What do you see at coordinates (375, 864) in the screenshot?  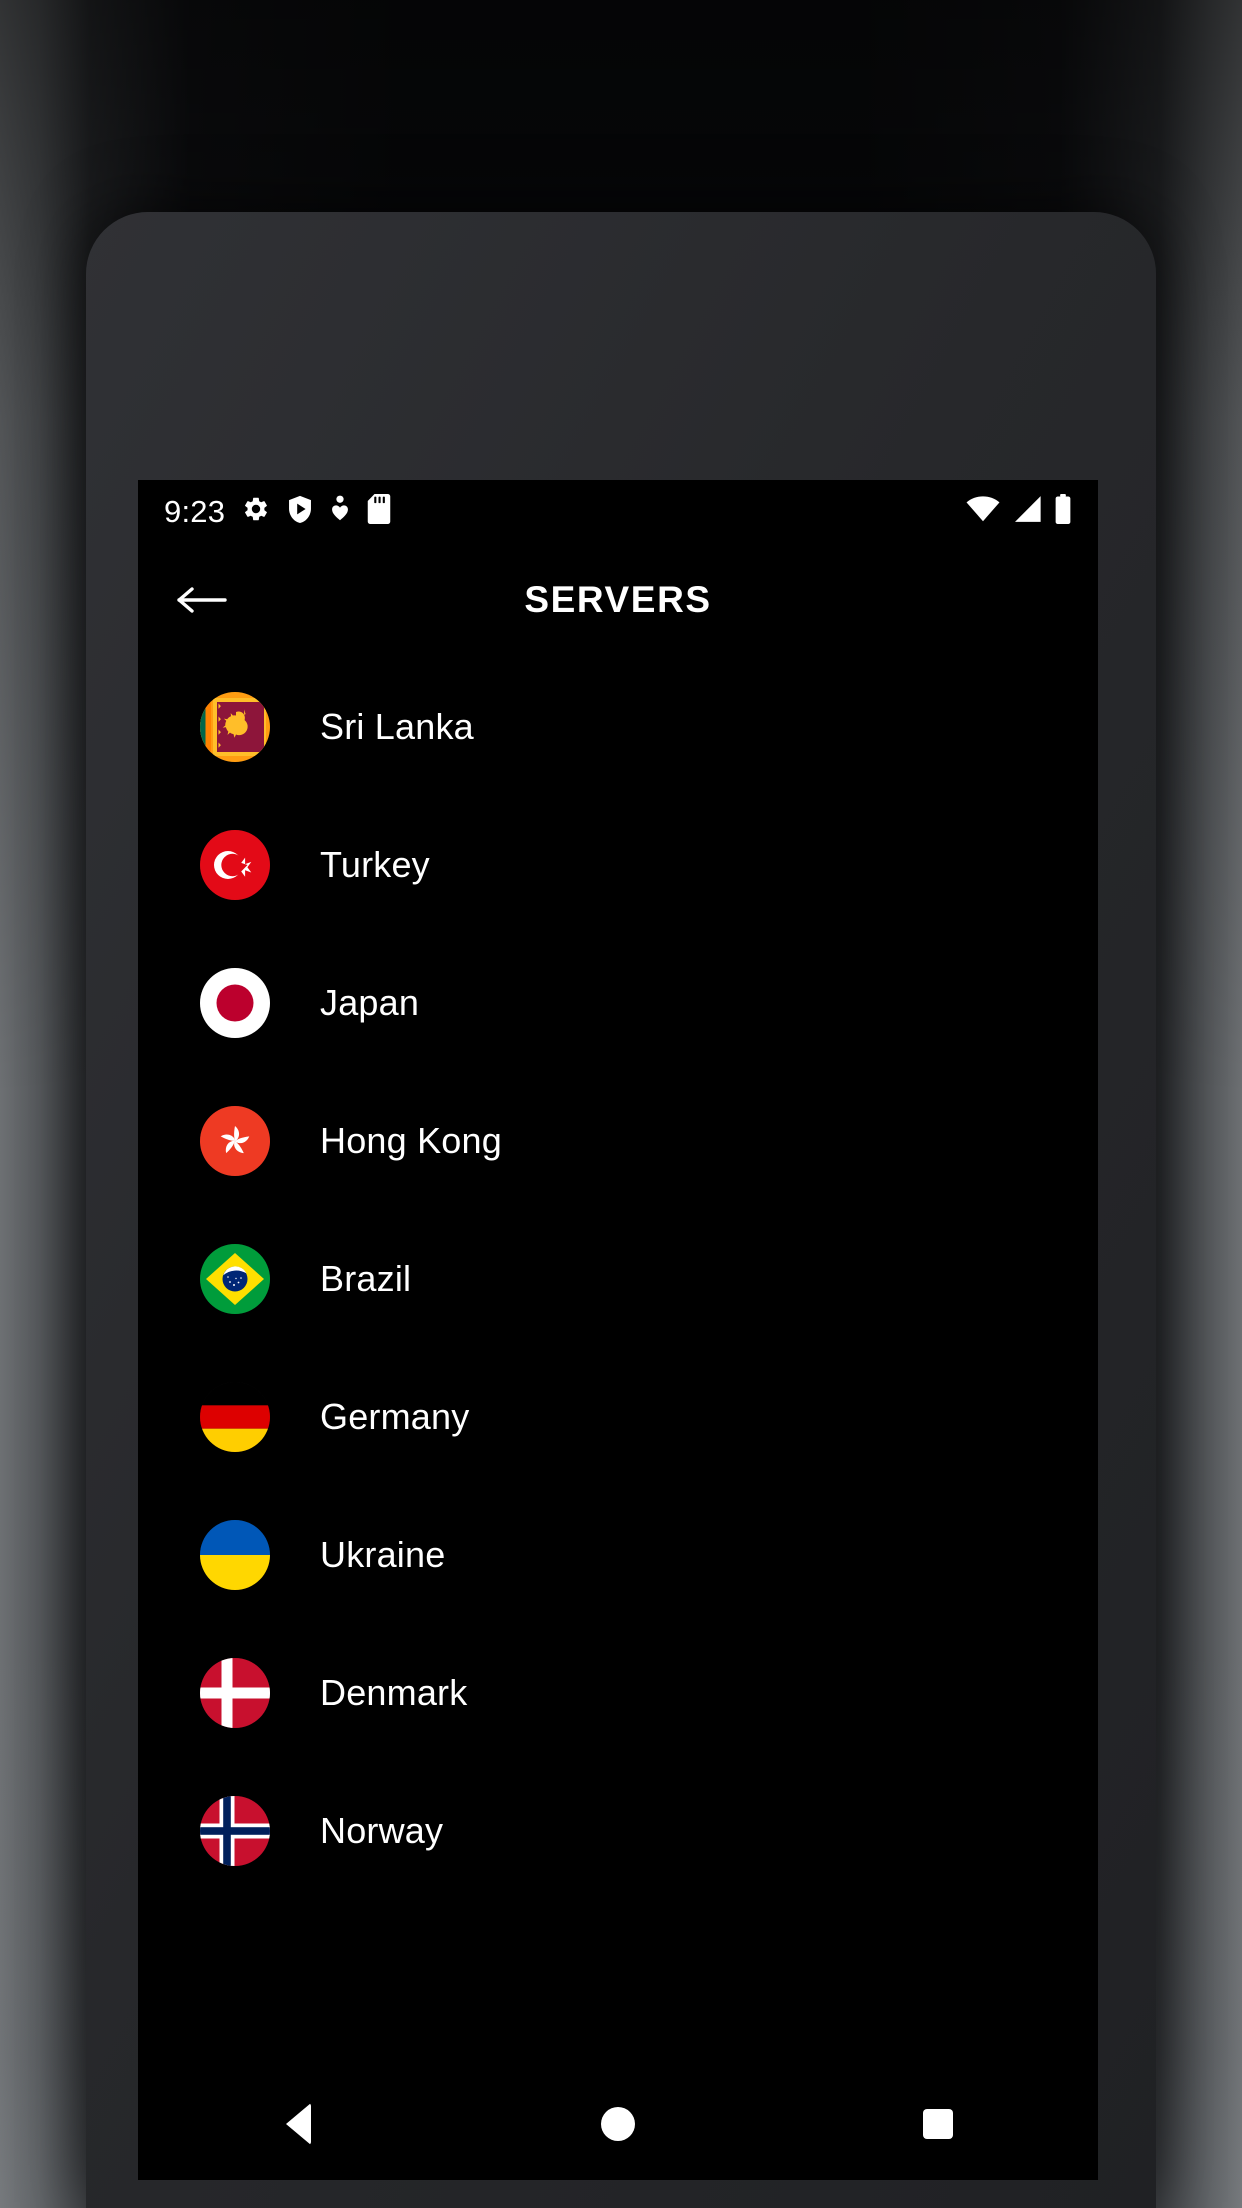 I see `server-name: Turkey` at bounding box center [375, 864].